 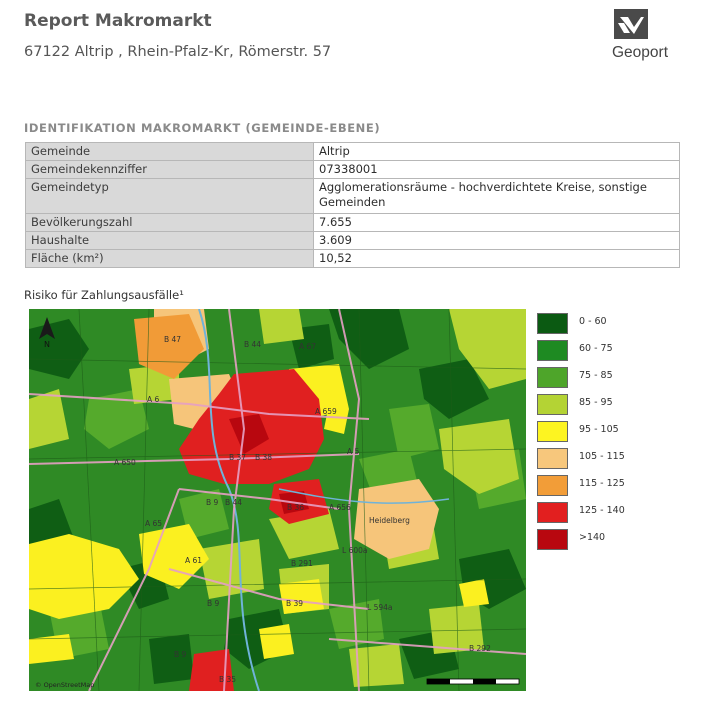 I want to click on geoport-logo: Geoport, so click(x=647, y=37).